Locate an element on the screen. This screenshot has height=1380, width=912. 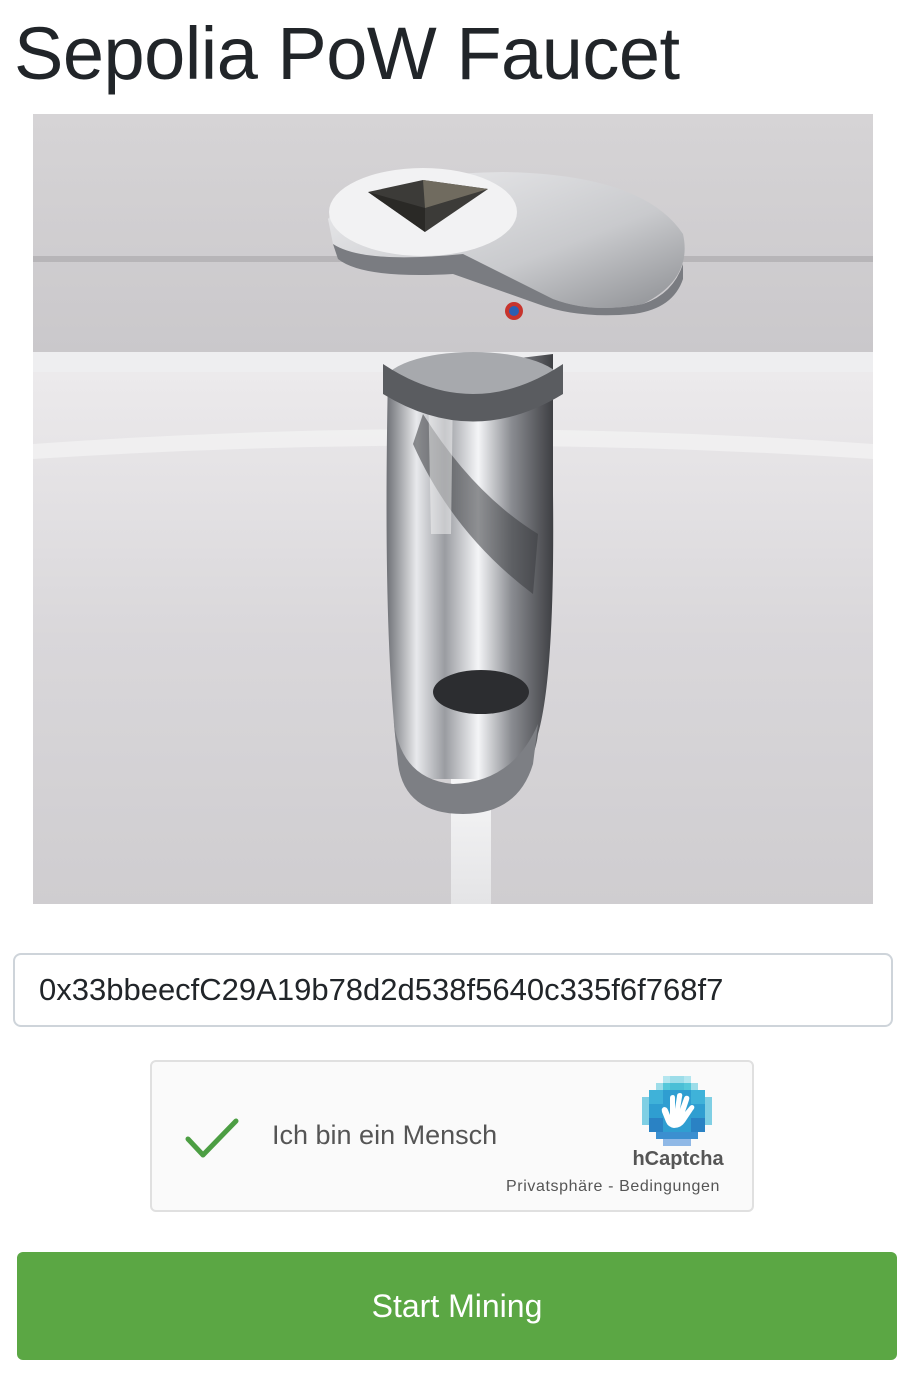
page-title: Sepolia PoW Faucet is located at coordinates (347, 53).